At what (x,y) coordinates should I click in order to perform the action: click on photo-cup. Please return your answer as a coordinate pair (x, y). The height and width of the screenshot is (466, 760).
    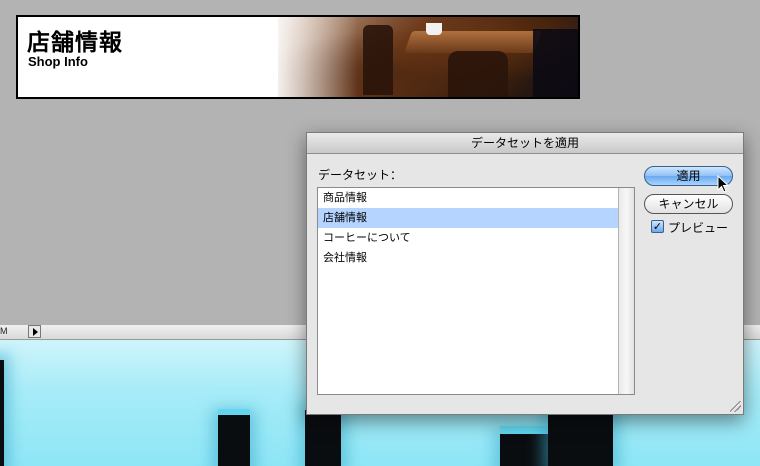
    Looking at the image, I should click on (434, 29).